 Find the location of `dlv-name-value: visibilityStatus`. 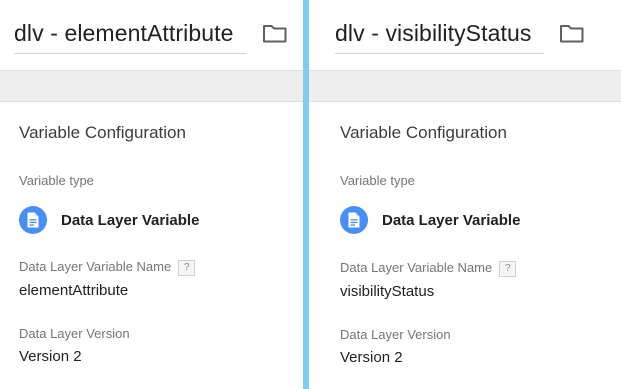

dlv-name-value: visibilityStatus is located at coordinates (387, 291).